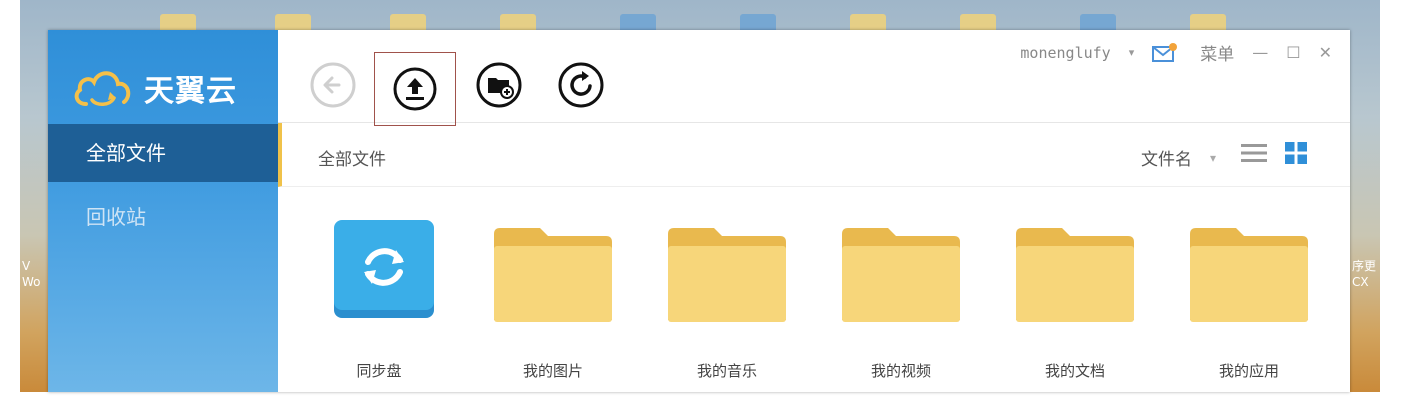 The image size is (1407, 400). I want to click on window-controls: monenglufy ▾ 菜单 — ☐ ✕, so click(1176, 52).